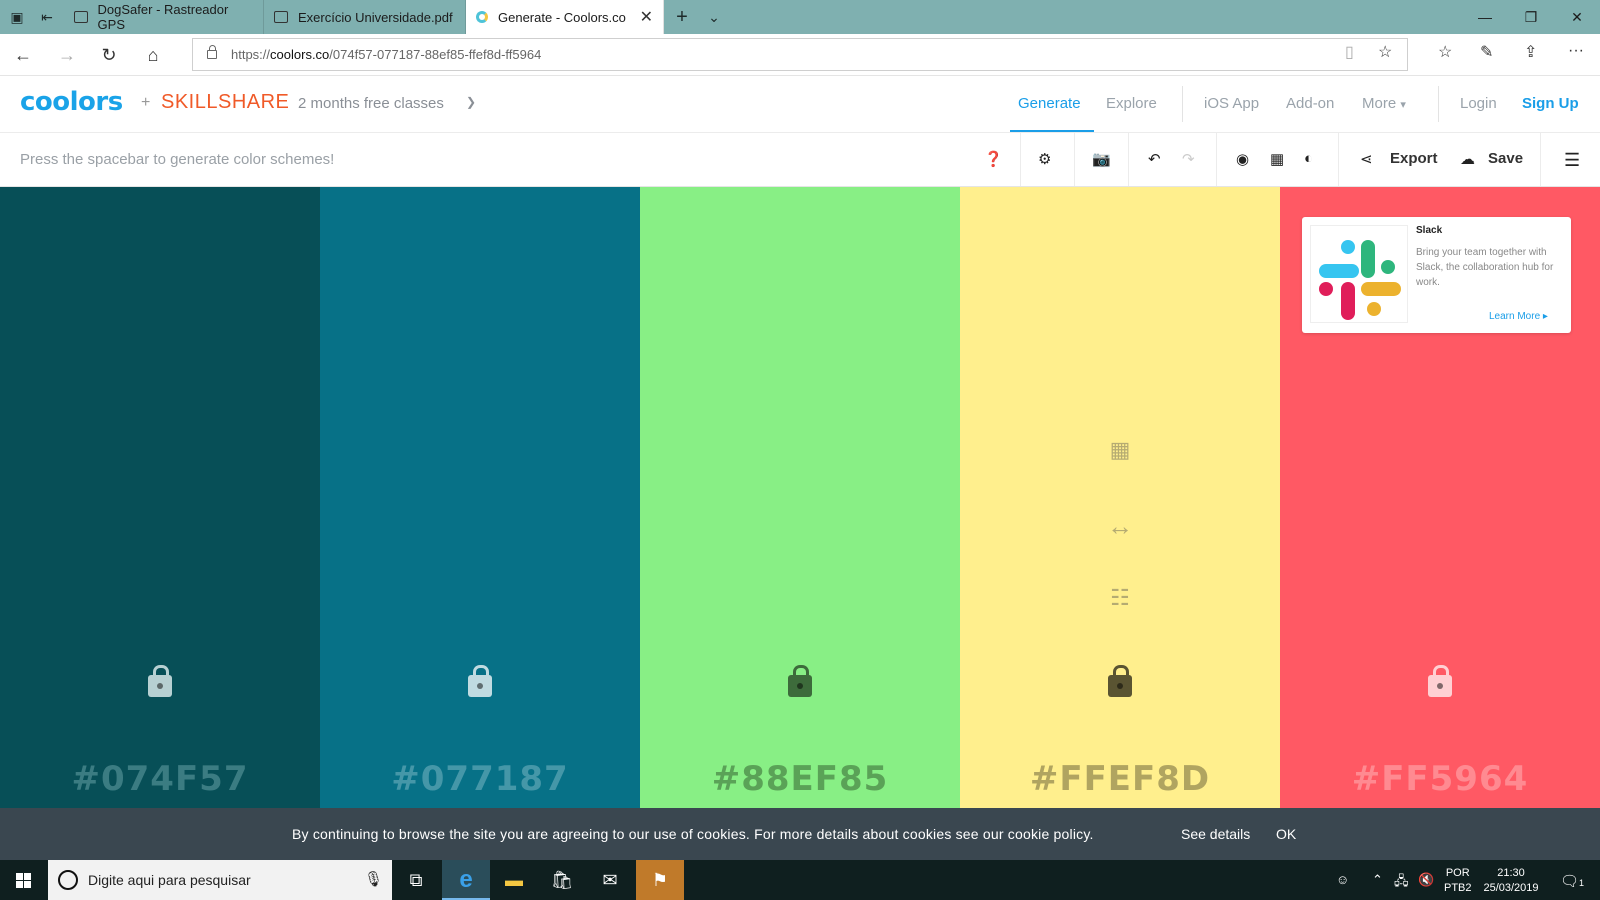 Image resolution: width=1600 pixels, height=900 pixels. I want to click on nav-explore: Explore, so click(1131, 103).